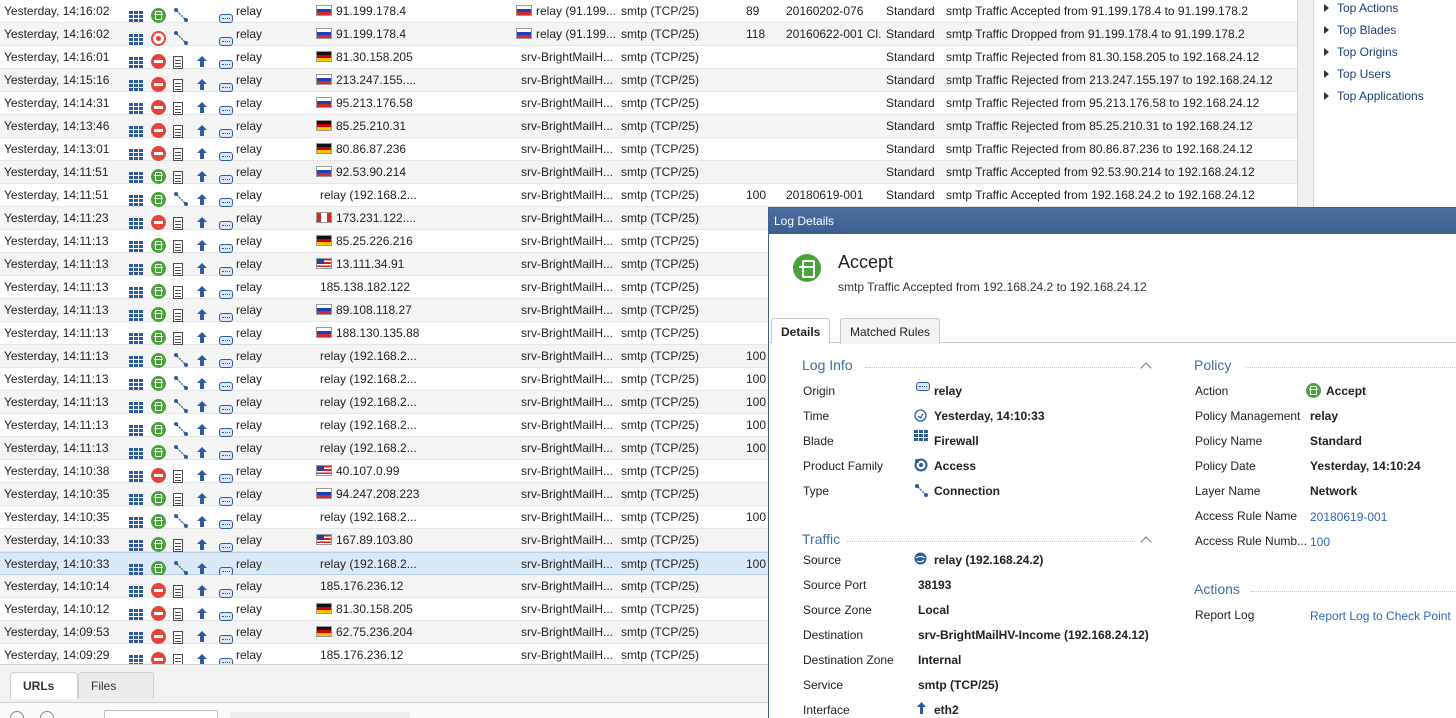 The height and width of the screenshot is (718, 1456). Describe the element at coordinates (890, 331) in the screenshot. I see `tab-matched-rules: Matched Rules` at that location.